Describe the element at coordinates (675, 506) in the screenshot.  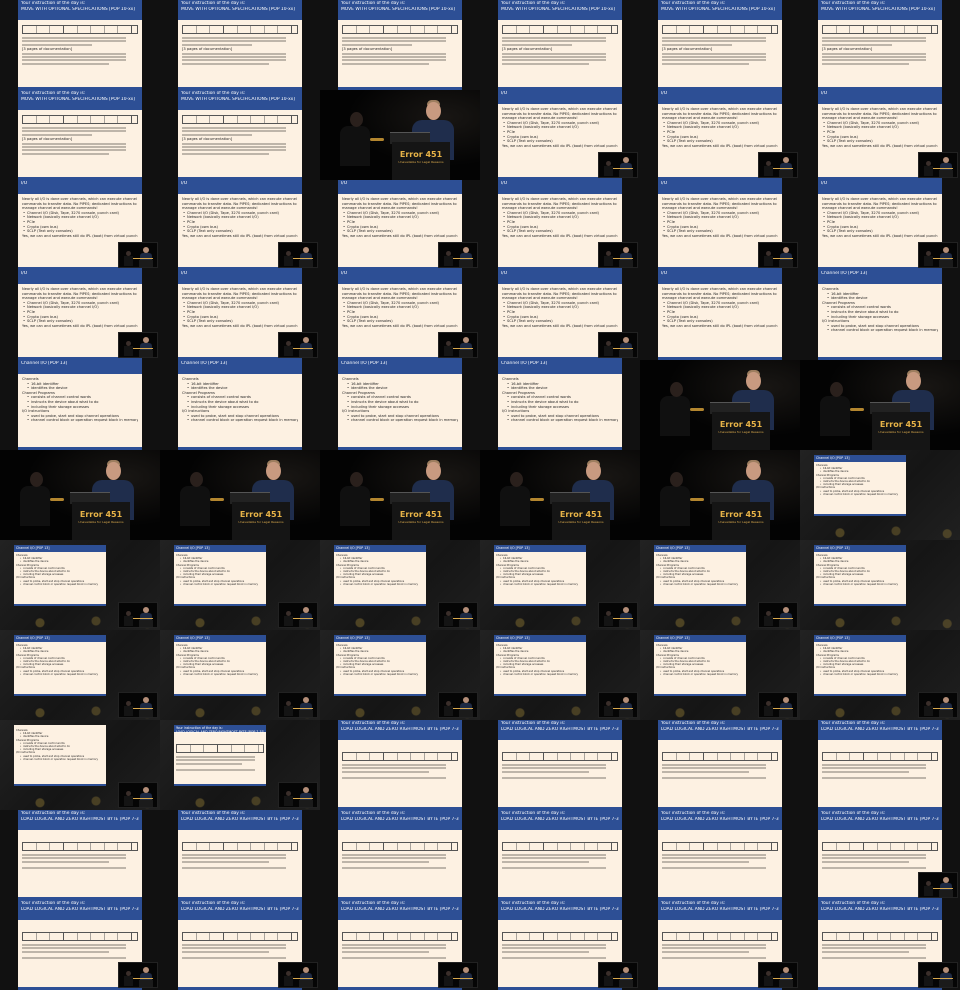
I see `cam-sp2-body` at that location.